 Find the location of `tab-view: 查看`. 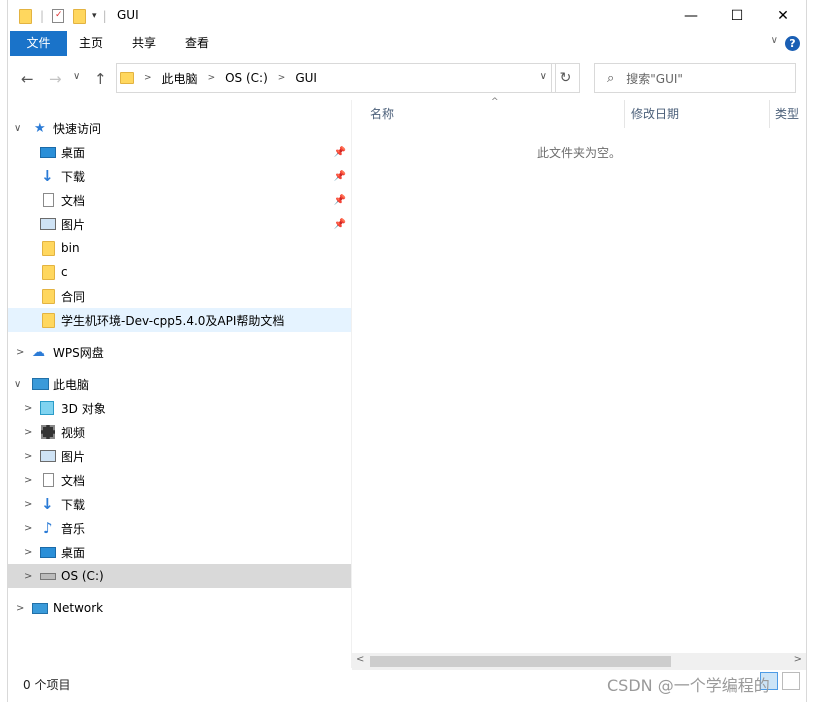

tab-view: 查看 is located at coordinates (197, 43).